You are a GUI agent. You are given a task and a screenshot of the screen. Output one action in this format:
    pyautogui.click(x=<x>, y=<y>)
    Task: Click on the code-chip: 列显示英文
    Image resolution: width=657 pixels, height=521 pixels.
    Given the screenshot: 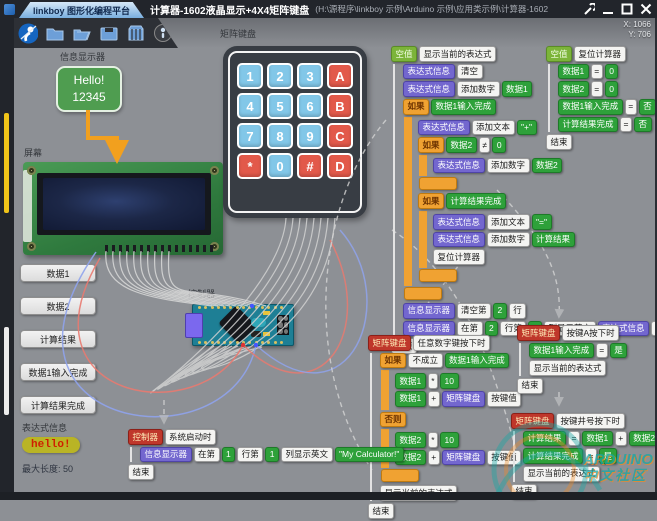 What is the action you would take?
    pyautogui.click(x=307, y=454)
    